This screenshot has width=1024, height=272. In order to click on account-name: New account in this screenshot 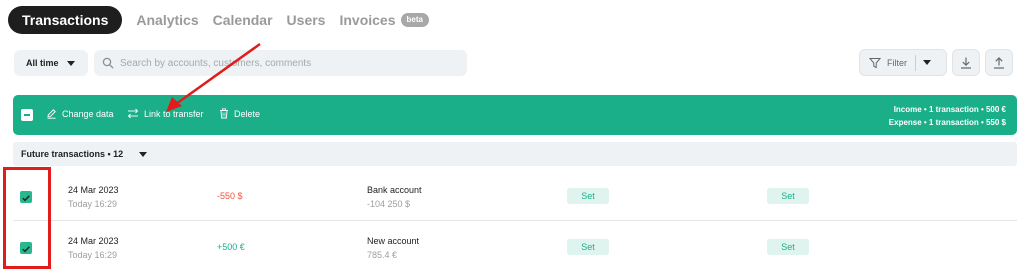, I will do `click(393, 241)`.